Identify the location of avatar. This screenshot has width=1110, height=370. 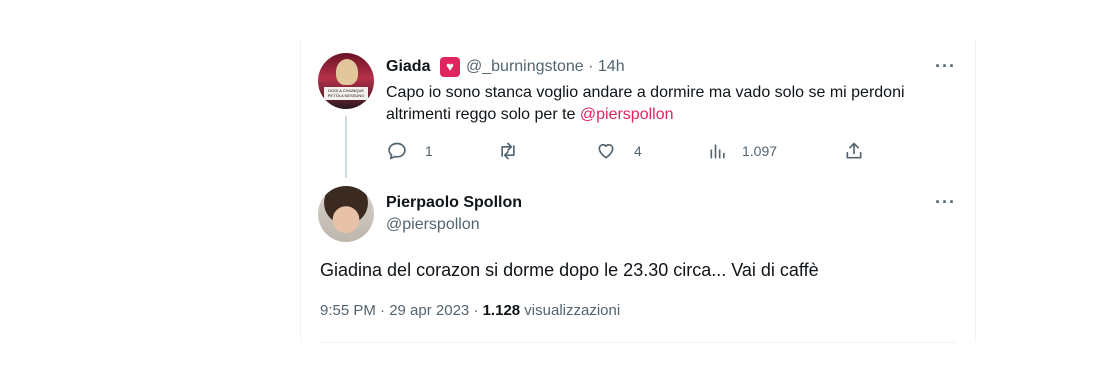
(346, 214).